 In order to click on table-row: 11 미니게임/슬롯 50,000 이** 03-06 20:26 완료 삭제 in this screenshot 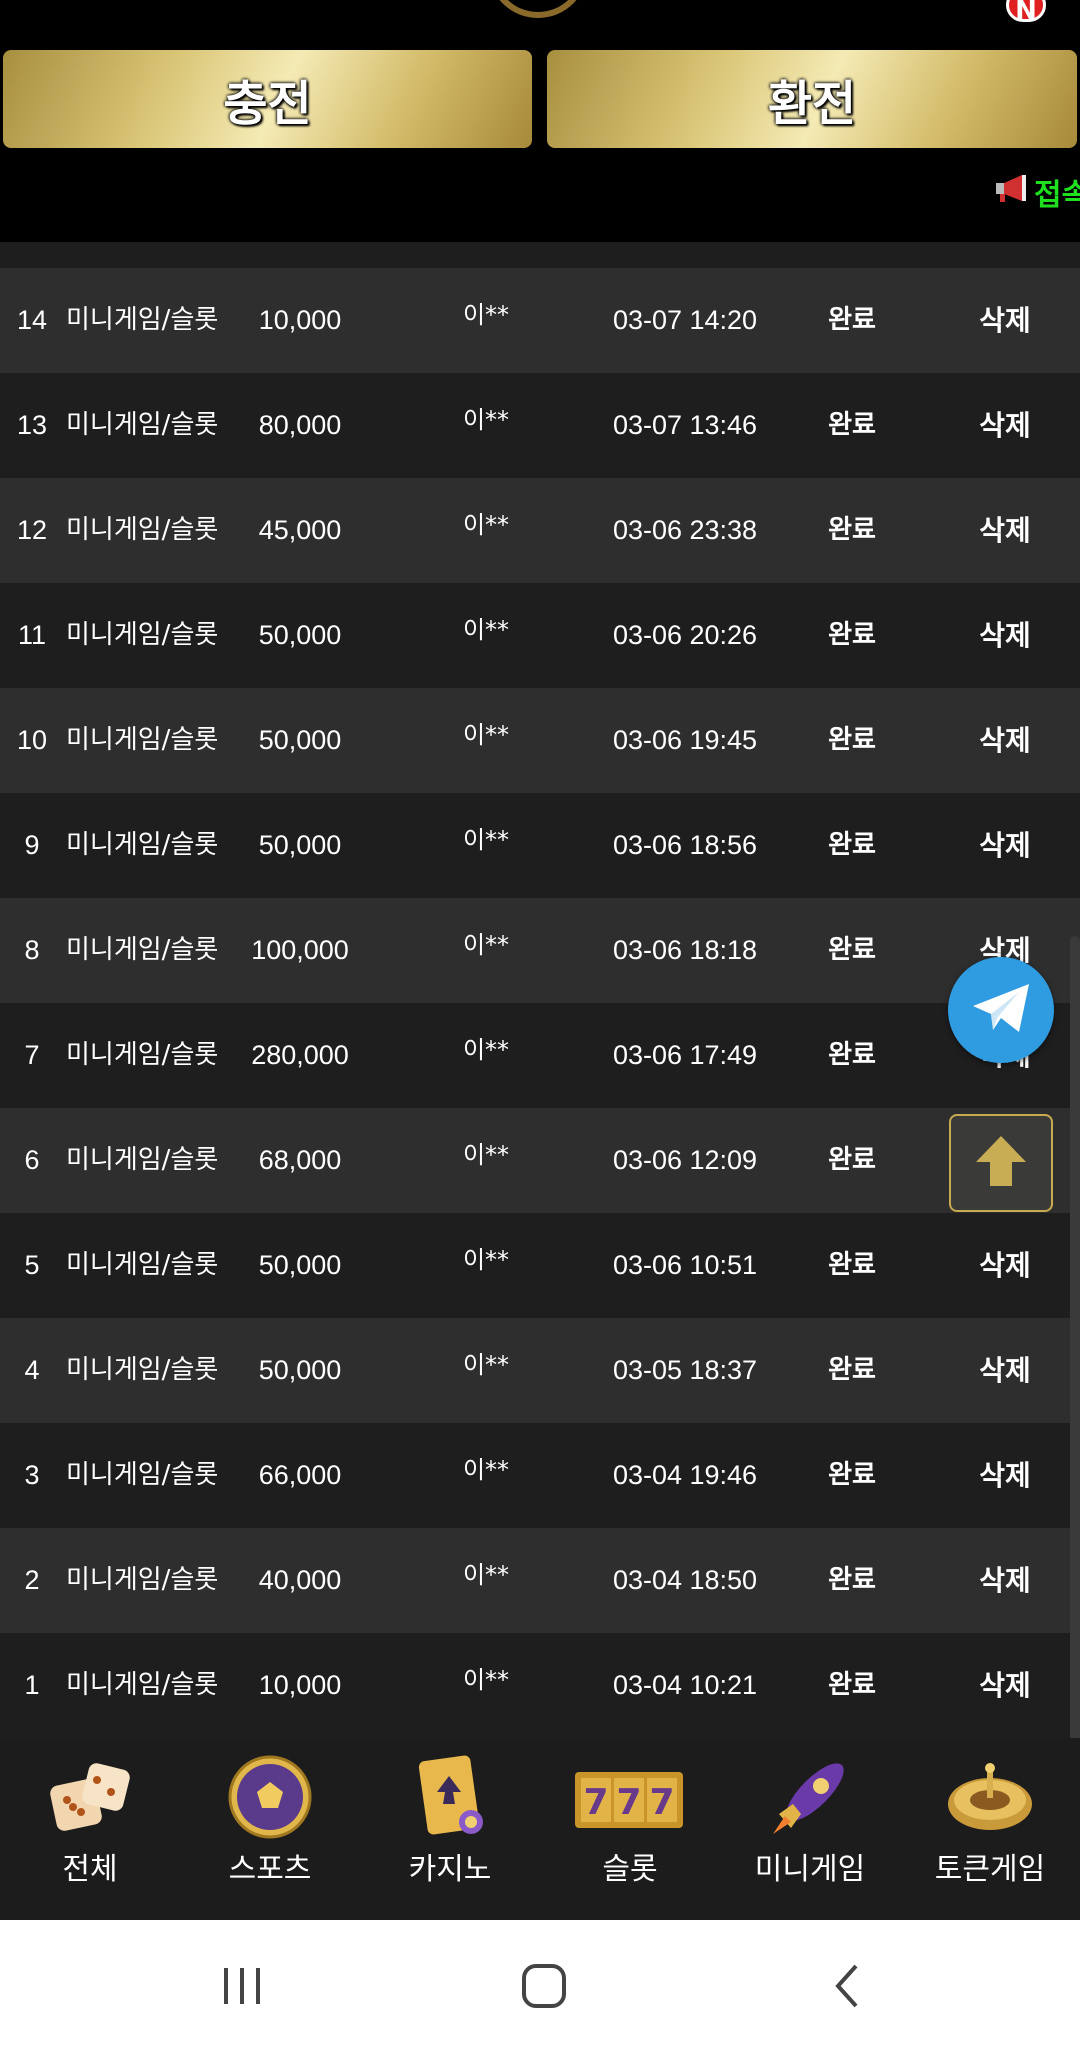, I will do `click(540, 635)`.